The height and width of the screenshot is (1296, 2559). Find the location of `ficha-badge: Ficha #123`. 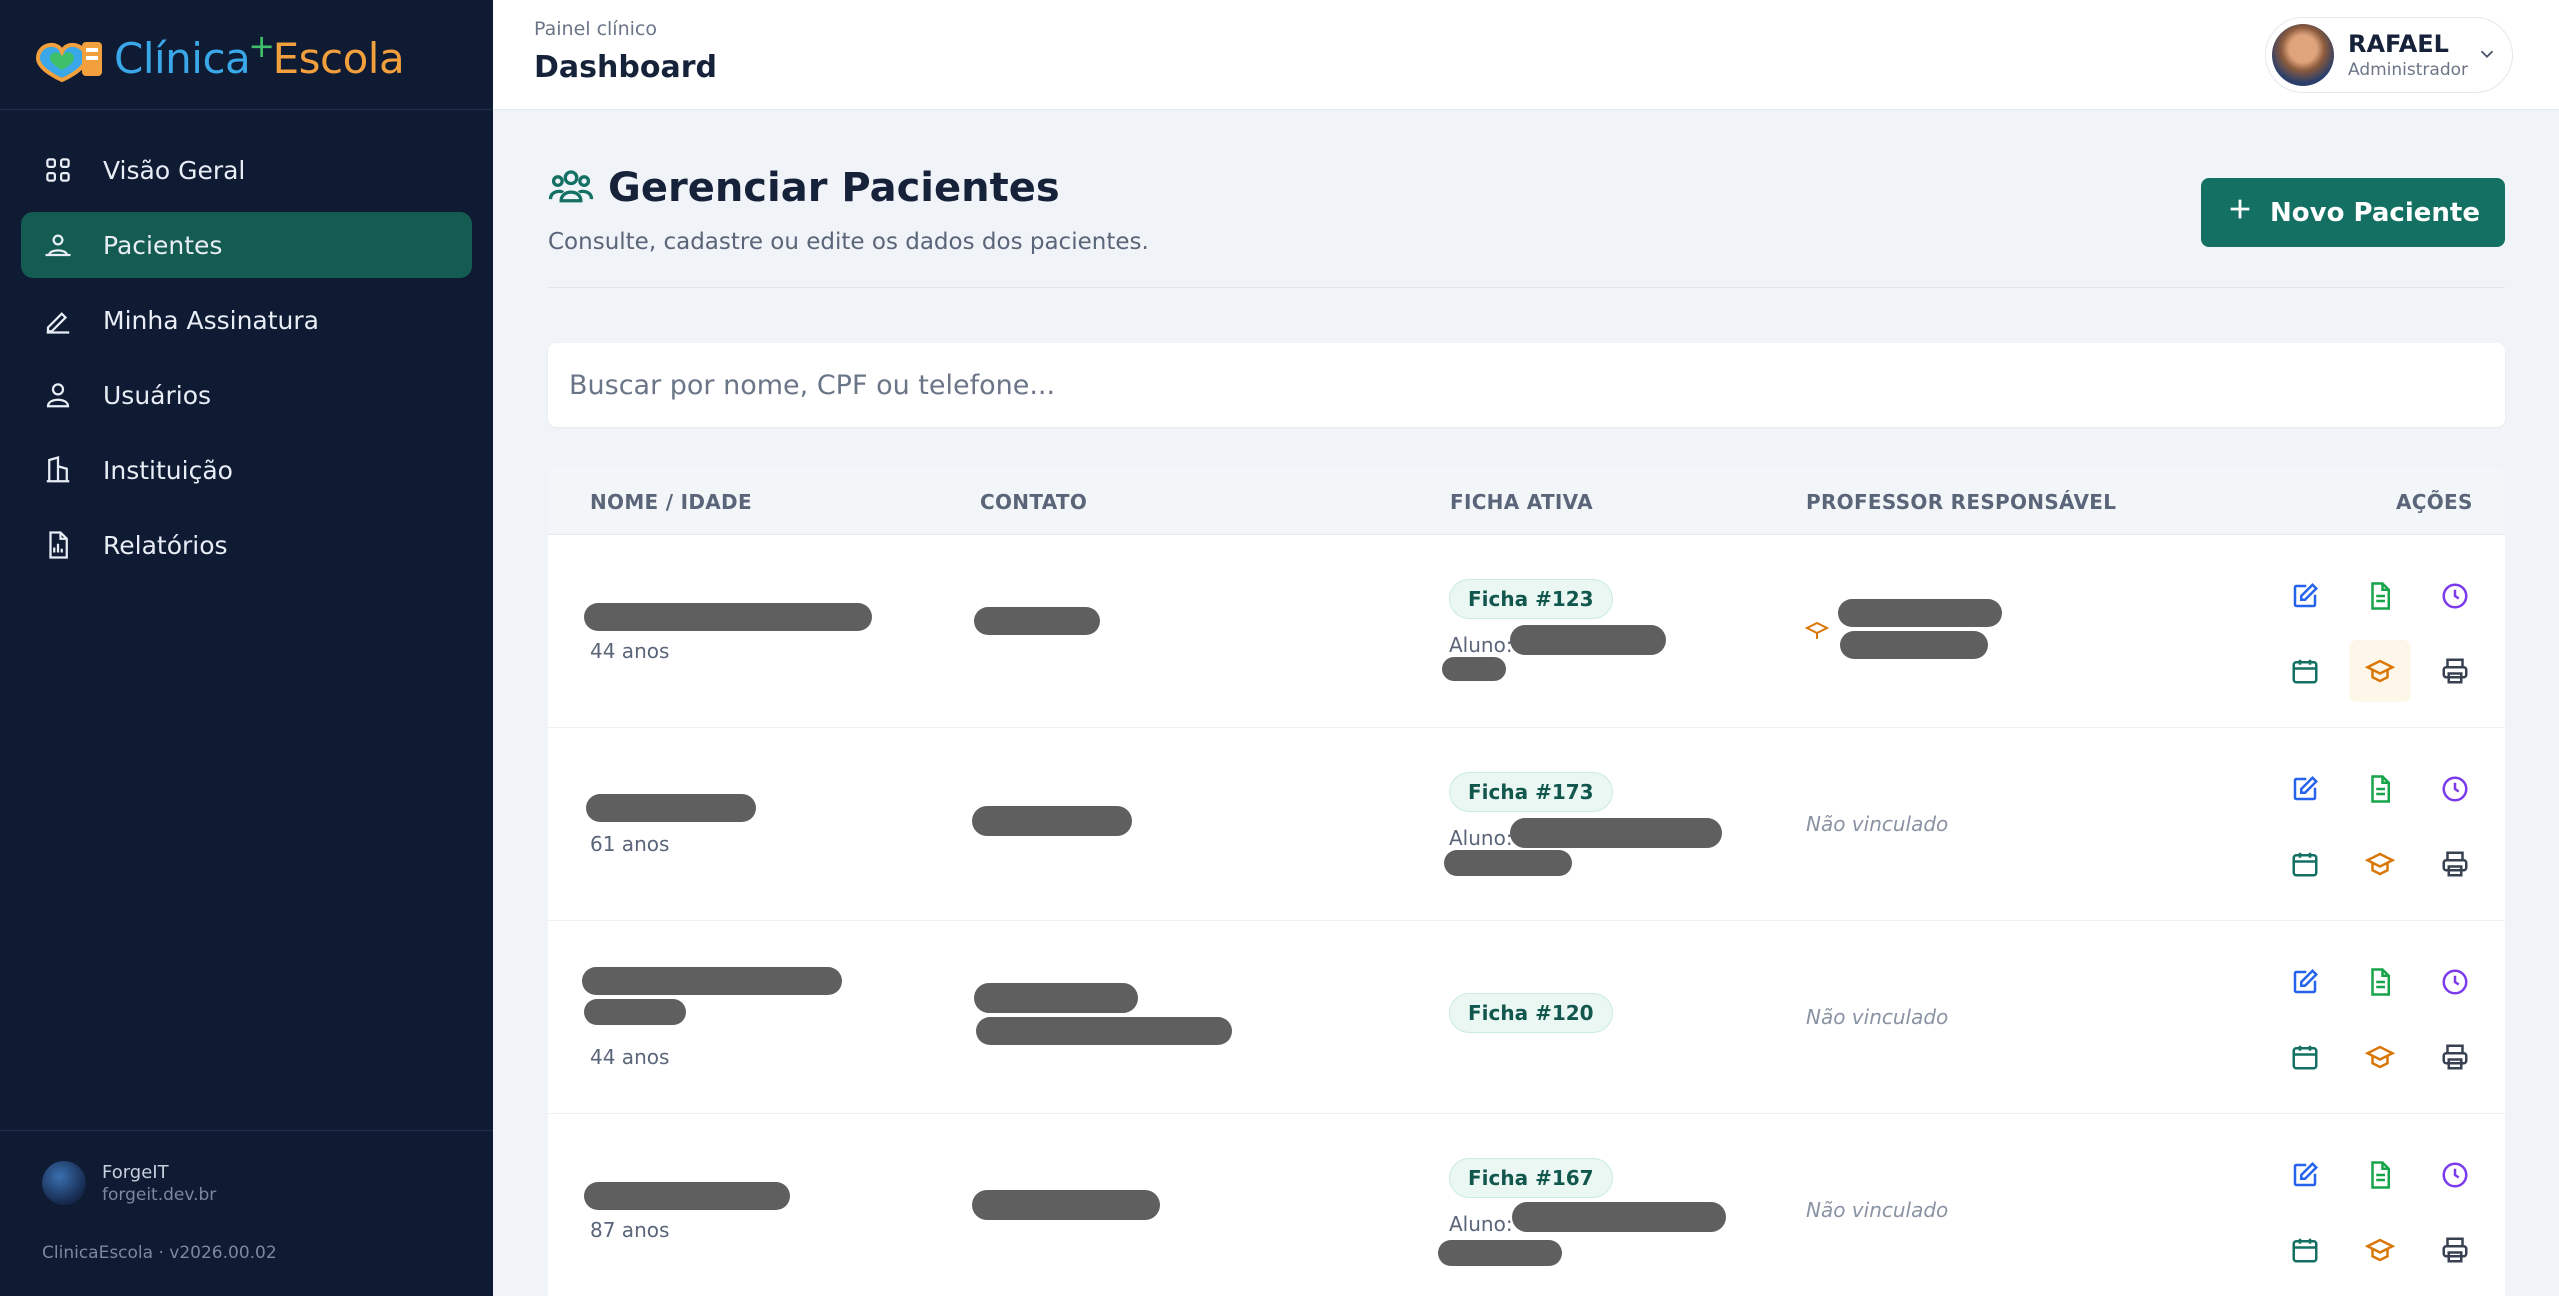

ficha-badge: Ficha #123 is located at coordinates (1531, 599).